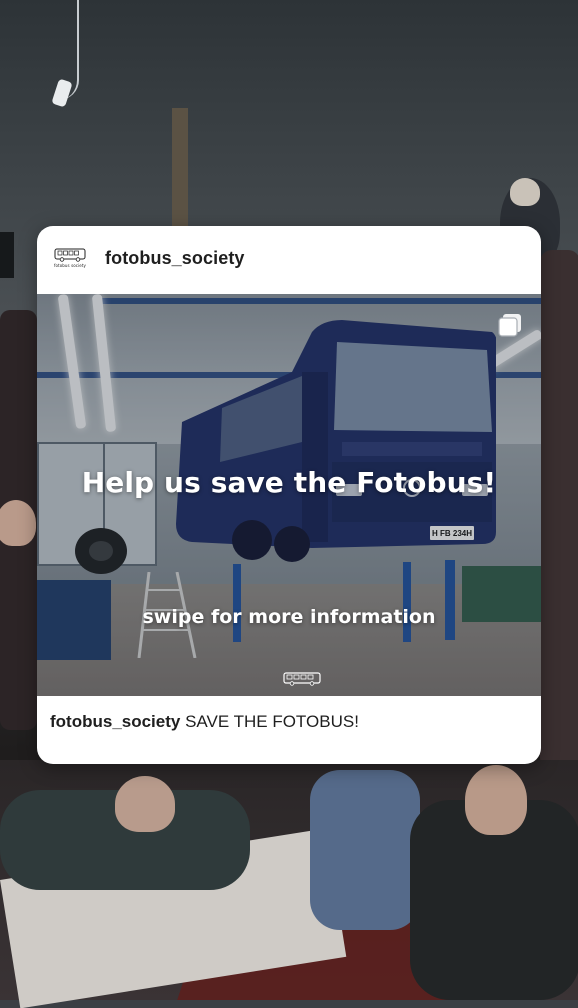 Image resolution: width=578 pixels, height=1008 pixels. I want to click on post-caption: fotobus_society SAVE THE FOTOBUS!, so click(290, 722).